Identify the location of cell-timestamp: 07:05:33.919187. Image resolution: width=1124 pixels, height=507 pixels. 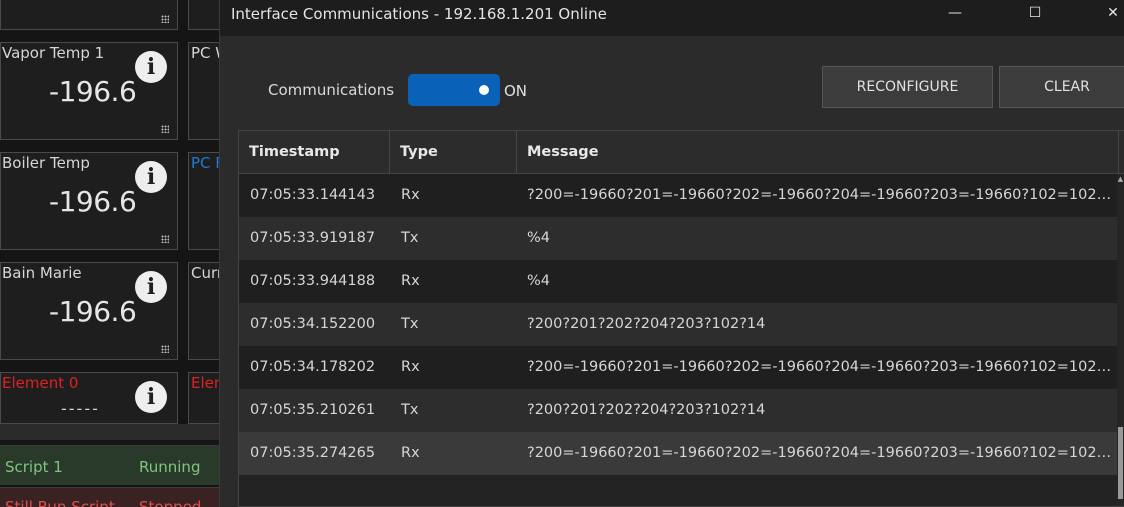
(313, 238).